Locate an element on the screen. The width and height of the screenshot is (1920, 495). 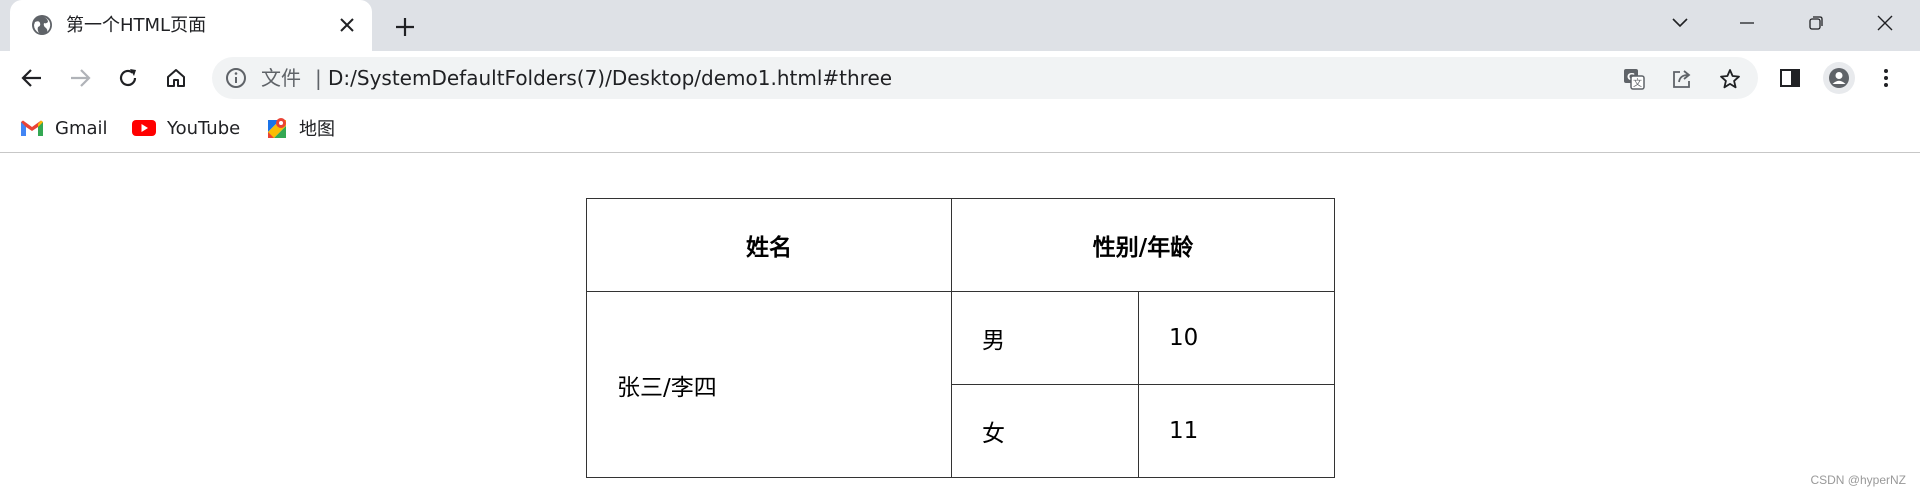
profile-icon is located at coordinates (1839, 78).